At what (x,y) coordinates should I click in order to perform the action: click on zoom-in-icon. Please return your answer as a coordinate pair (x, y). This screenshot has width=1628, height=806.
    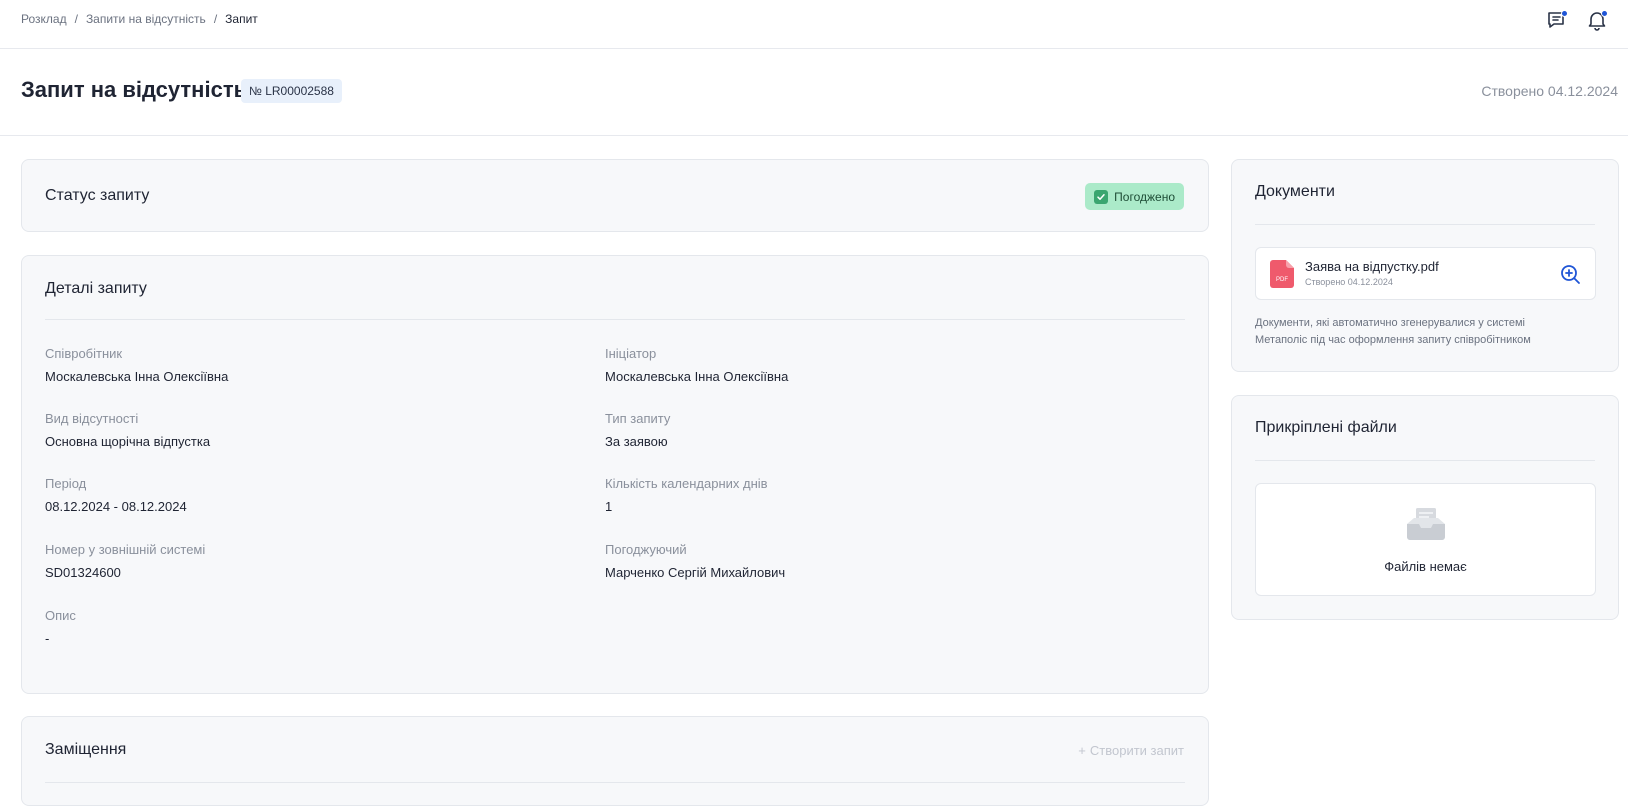
    Looking at the image, I should click on (1570, 274).